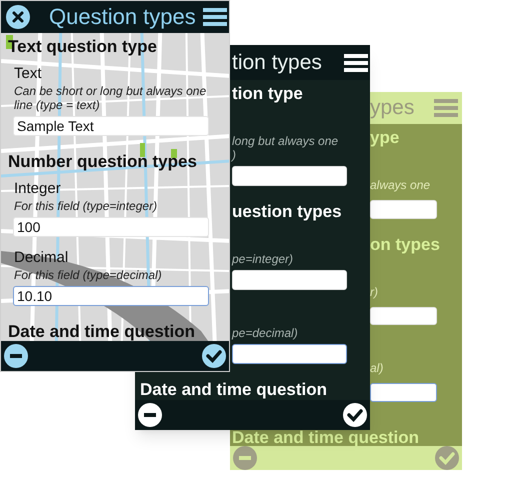 The image size is (510, 490). Describe the element at coordinates (82, 47) in the screenshot. I see `section-heading: Text question type` at that location.